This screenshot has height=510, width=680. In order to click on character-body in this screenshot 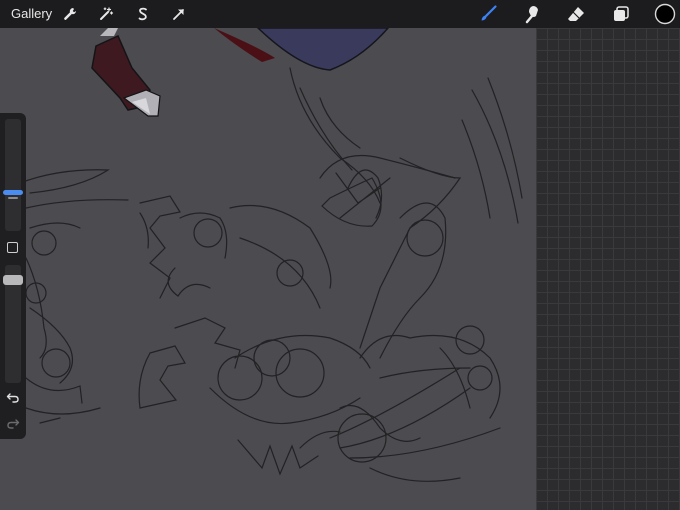, I will do `click(322, 49)`.